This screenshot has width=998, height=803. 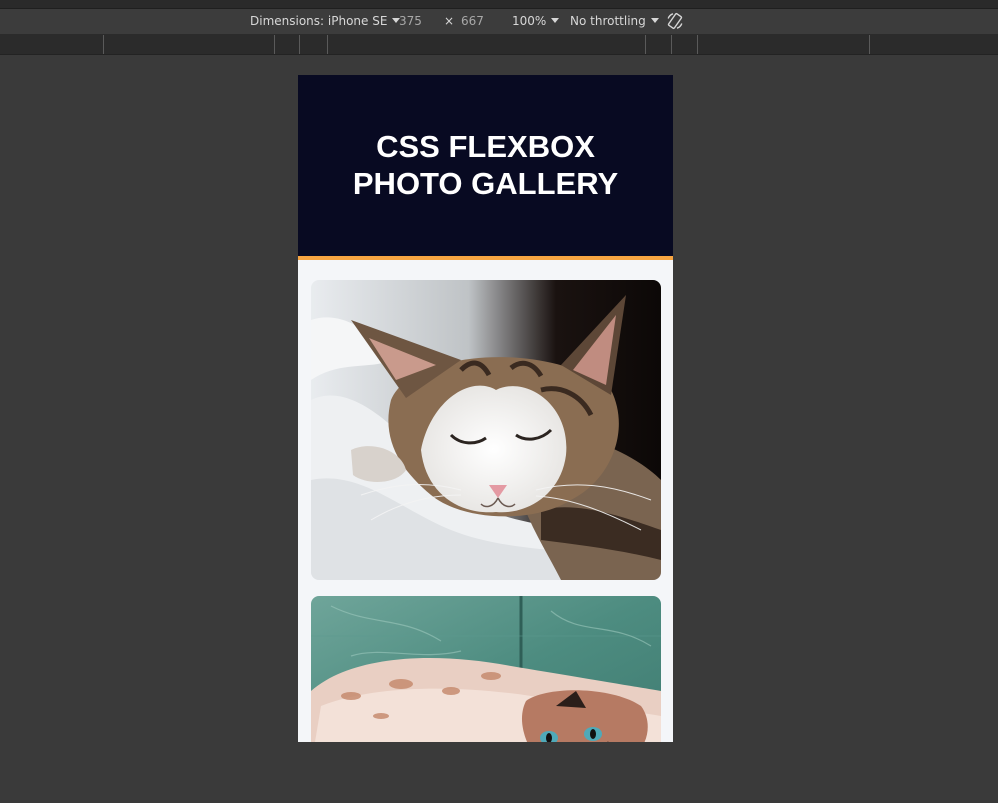 I want to click on dimensions-label: Dimensions: iPhone SE, so click(x=319, y=21).